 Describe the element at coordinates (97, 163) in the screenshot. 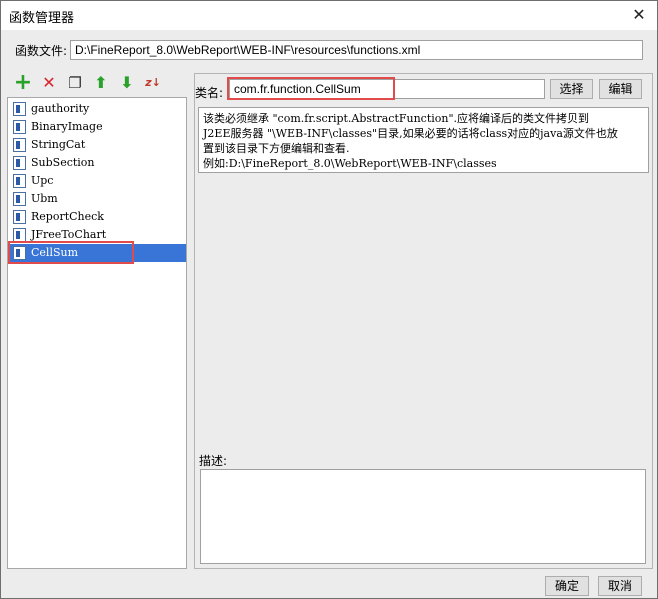

I see `function-item-subsection: SubSection` at that location.